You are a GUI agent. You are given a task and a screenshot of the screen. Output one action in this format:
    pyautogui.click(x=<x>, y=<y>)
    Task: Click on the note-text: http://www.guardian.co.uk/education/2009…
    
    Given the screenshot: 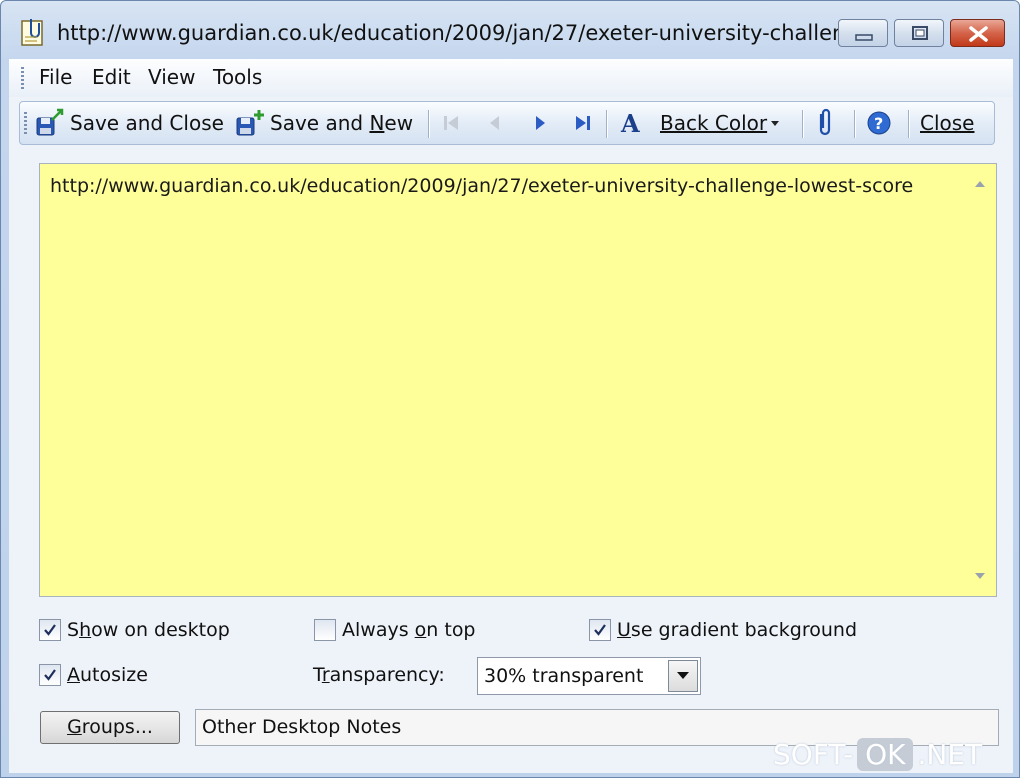 What is the action you would take?
    pyautogui.click(x=490, y=186)
    